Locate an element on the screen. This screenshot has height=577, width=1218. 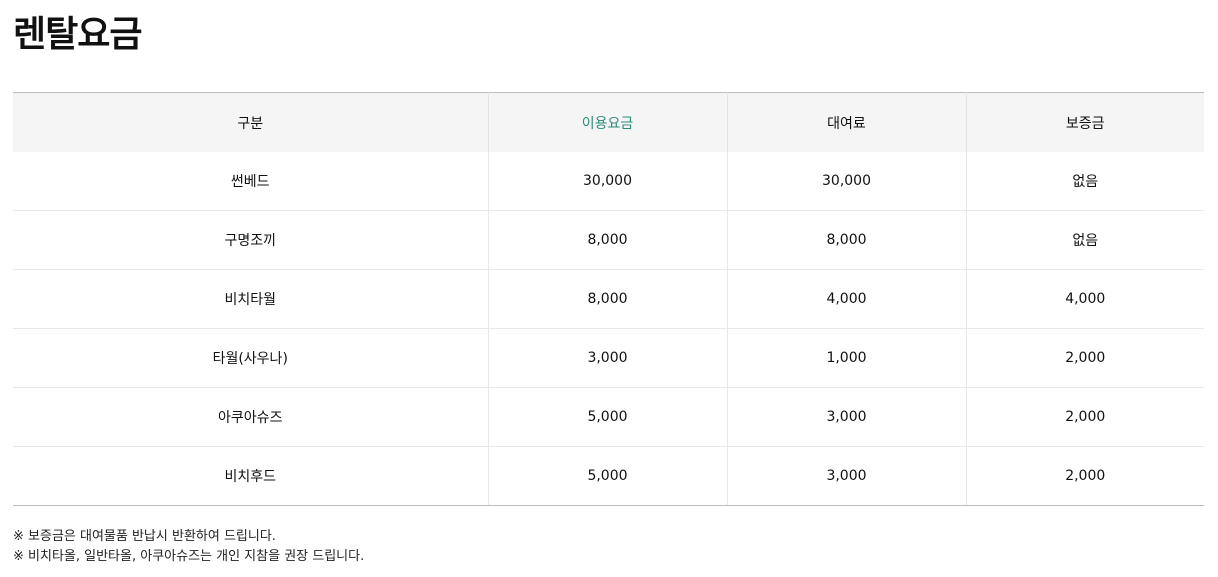
header-usage-fee: 이용요금 is located at coordinates (607, 122).